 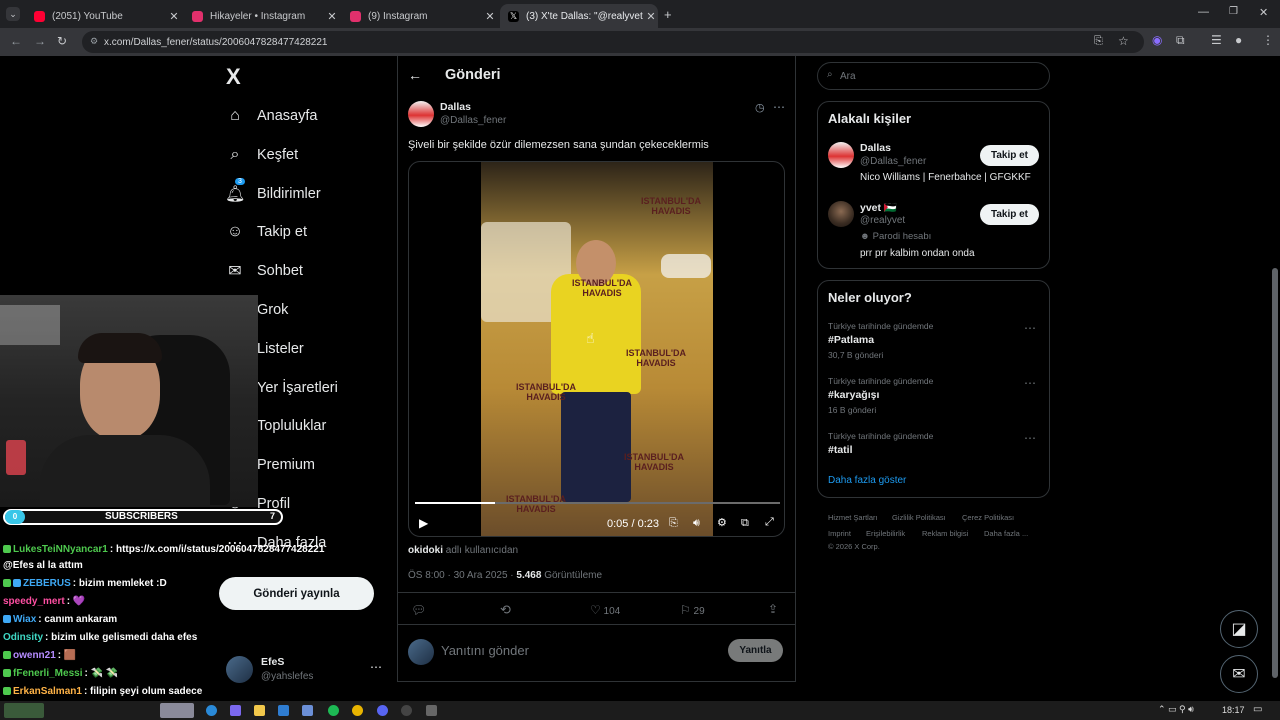 What do you see at coordinates (668, 14) in the screenshot?
I see `new-tab-button: +` at bounding box center [668, 14].